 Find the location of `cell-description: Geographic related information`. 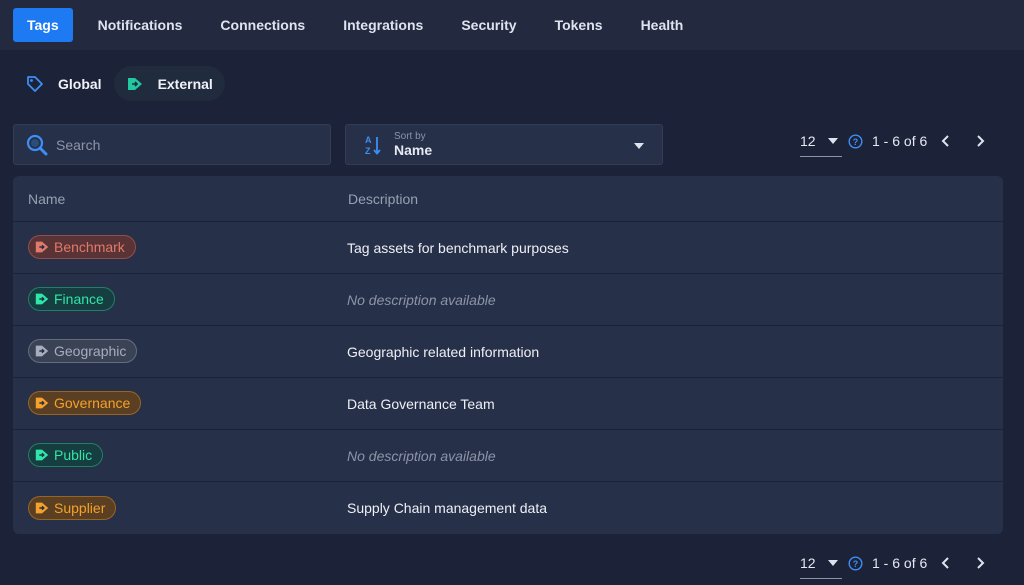

cell-description: Geographic related information is located at coordinates (443, 351).